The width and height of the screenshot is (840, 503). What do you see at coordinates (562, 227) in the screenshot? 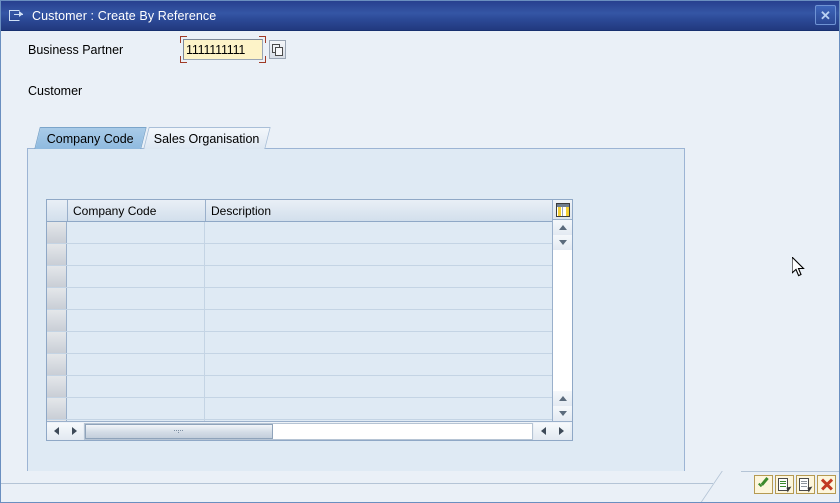
I see `scroll-up-icon-top` at bounding box center [562, 227].